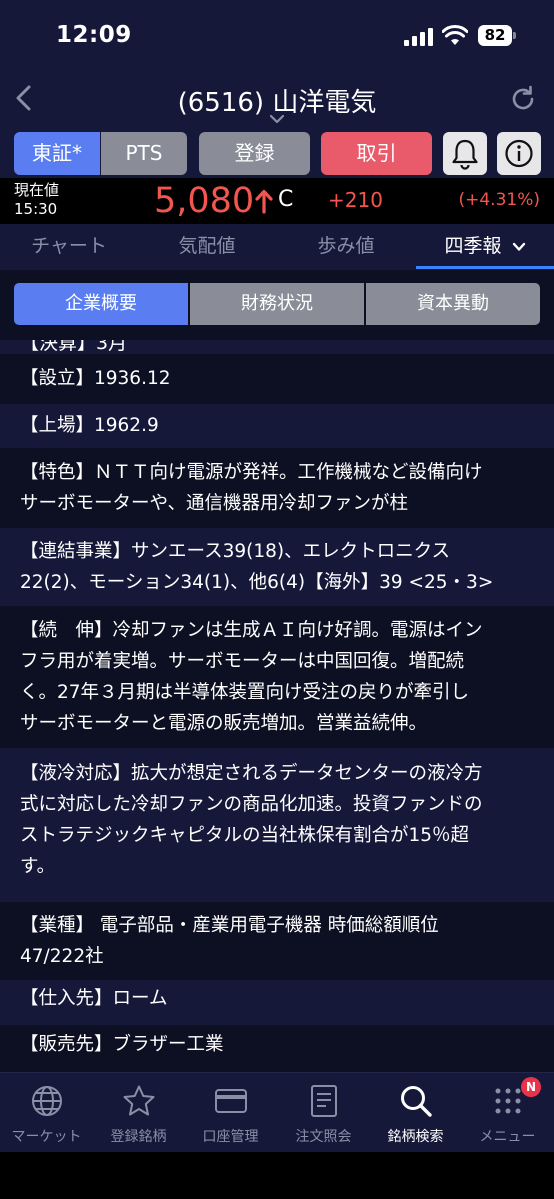 The height and width of the screenshot is (1199, 554). I want to click on nav-label: マーケット, so click(46, 1137).